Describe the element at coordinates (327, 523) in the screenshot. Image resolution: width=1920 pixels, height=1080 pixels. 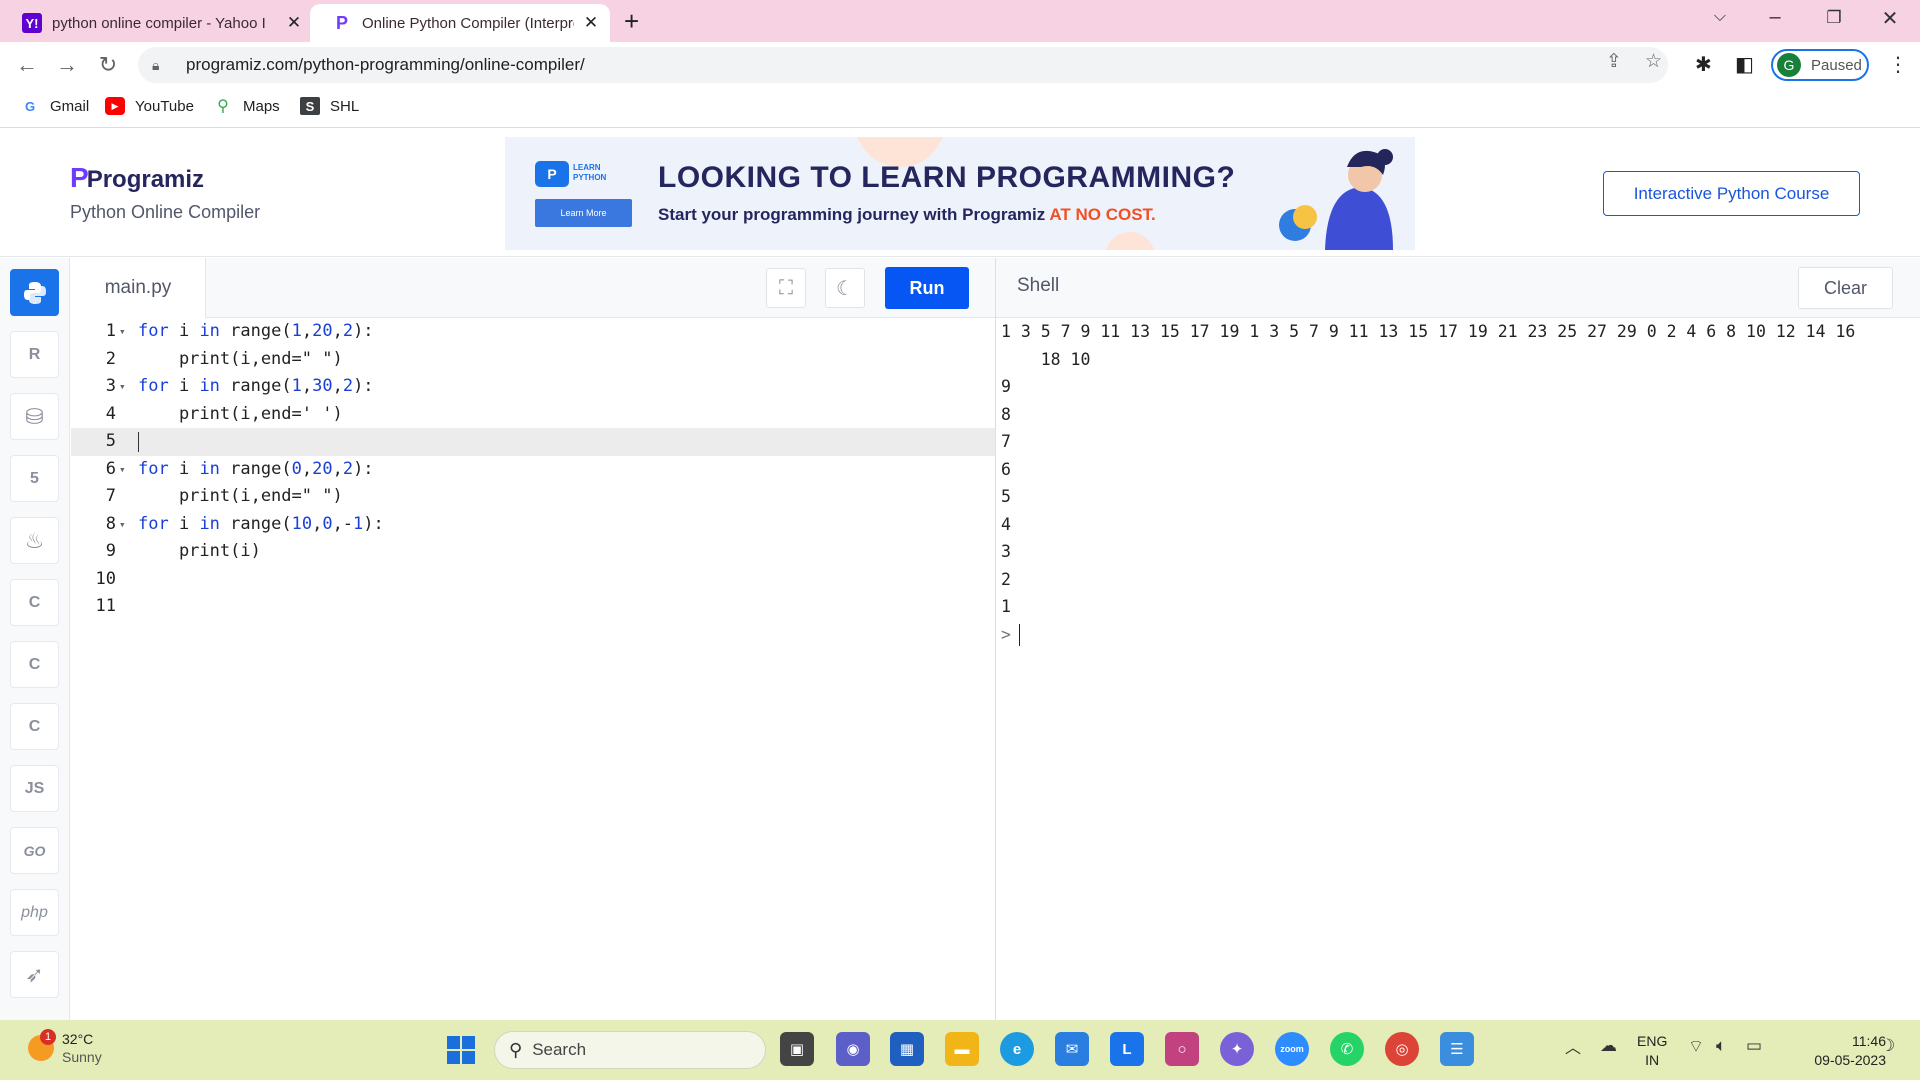
I see `code-number: 0` at that location.